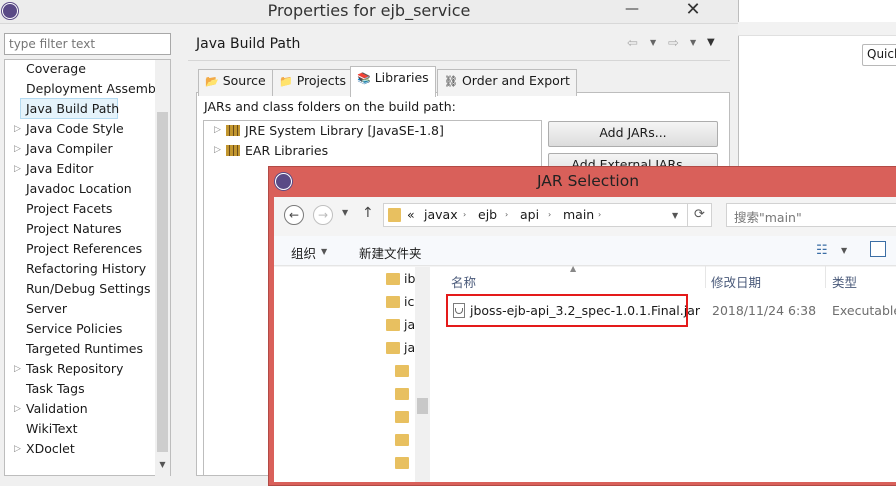  What do you see at coordinates (344, 130) in the screenshot?
I see `library-label: JRE System Library [JavaSE-1.8]` at bounding box center [344, 130].